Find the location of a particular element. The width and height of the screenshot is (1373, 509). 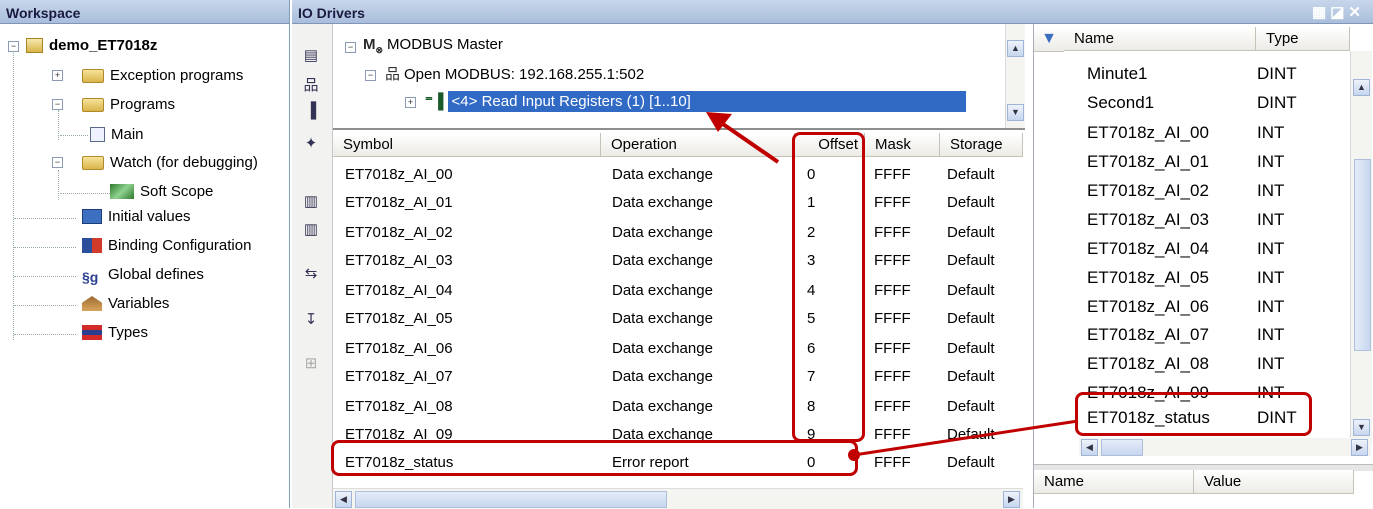

annotation-arrow is located at coordinates (749, 142).